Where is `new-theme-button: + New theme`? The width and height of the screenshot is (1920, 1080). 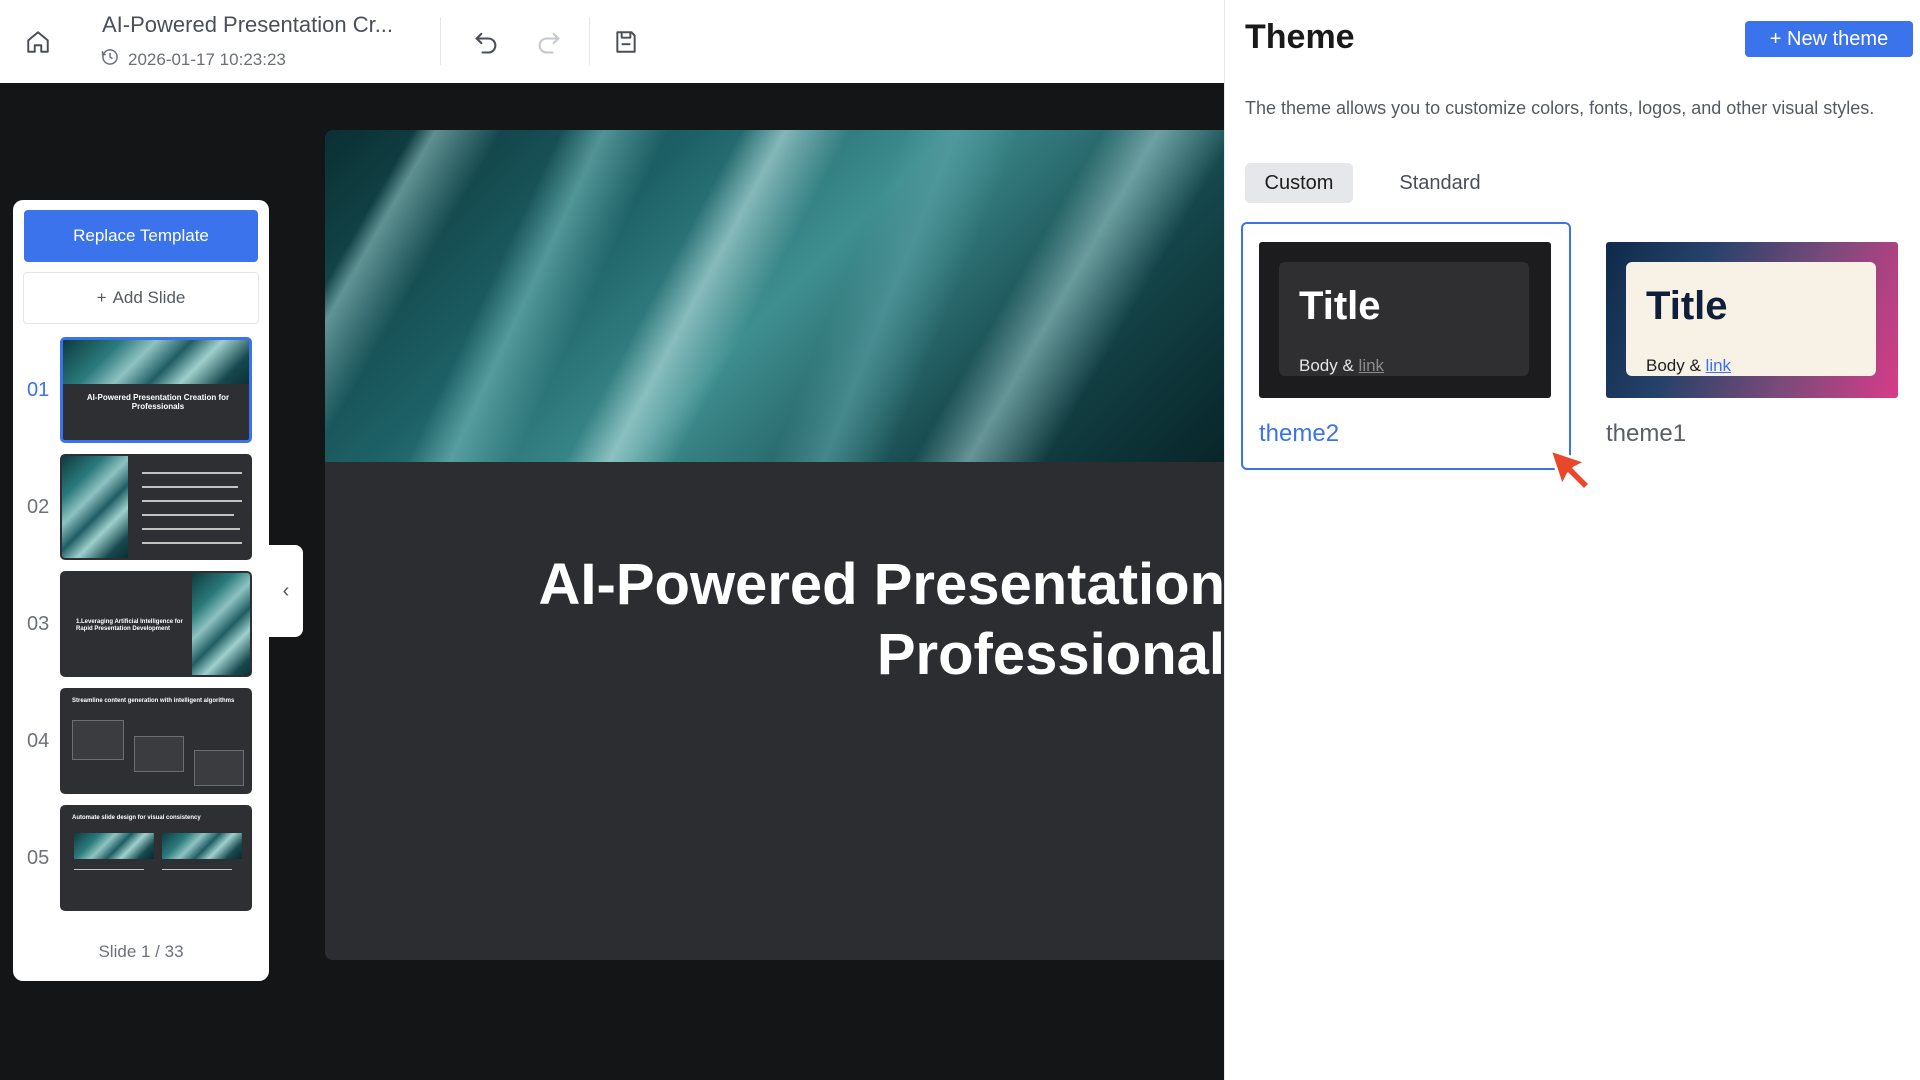
new-theme-button: + New theme is located at coordinates (1829, 39).